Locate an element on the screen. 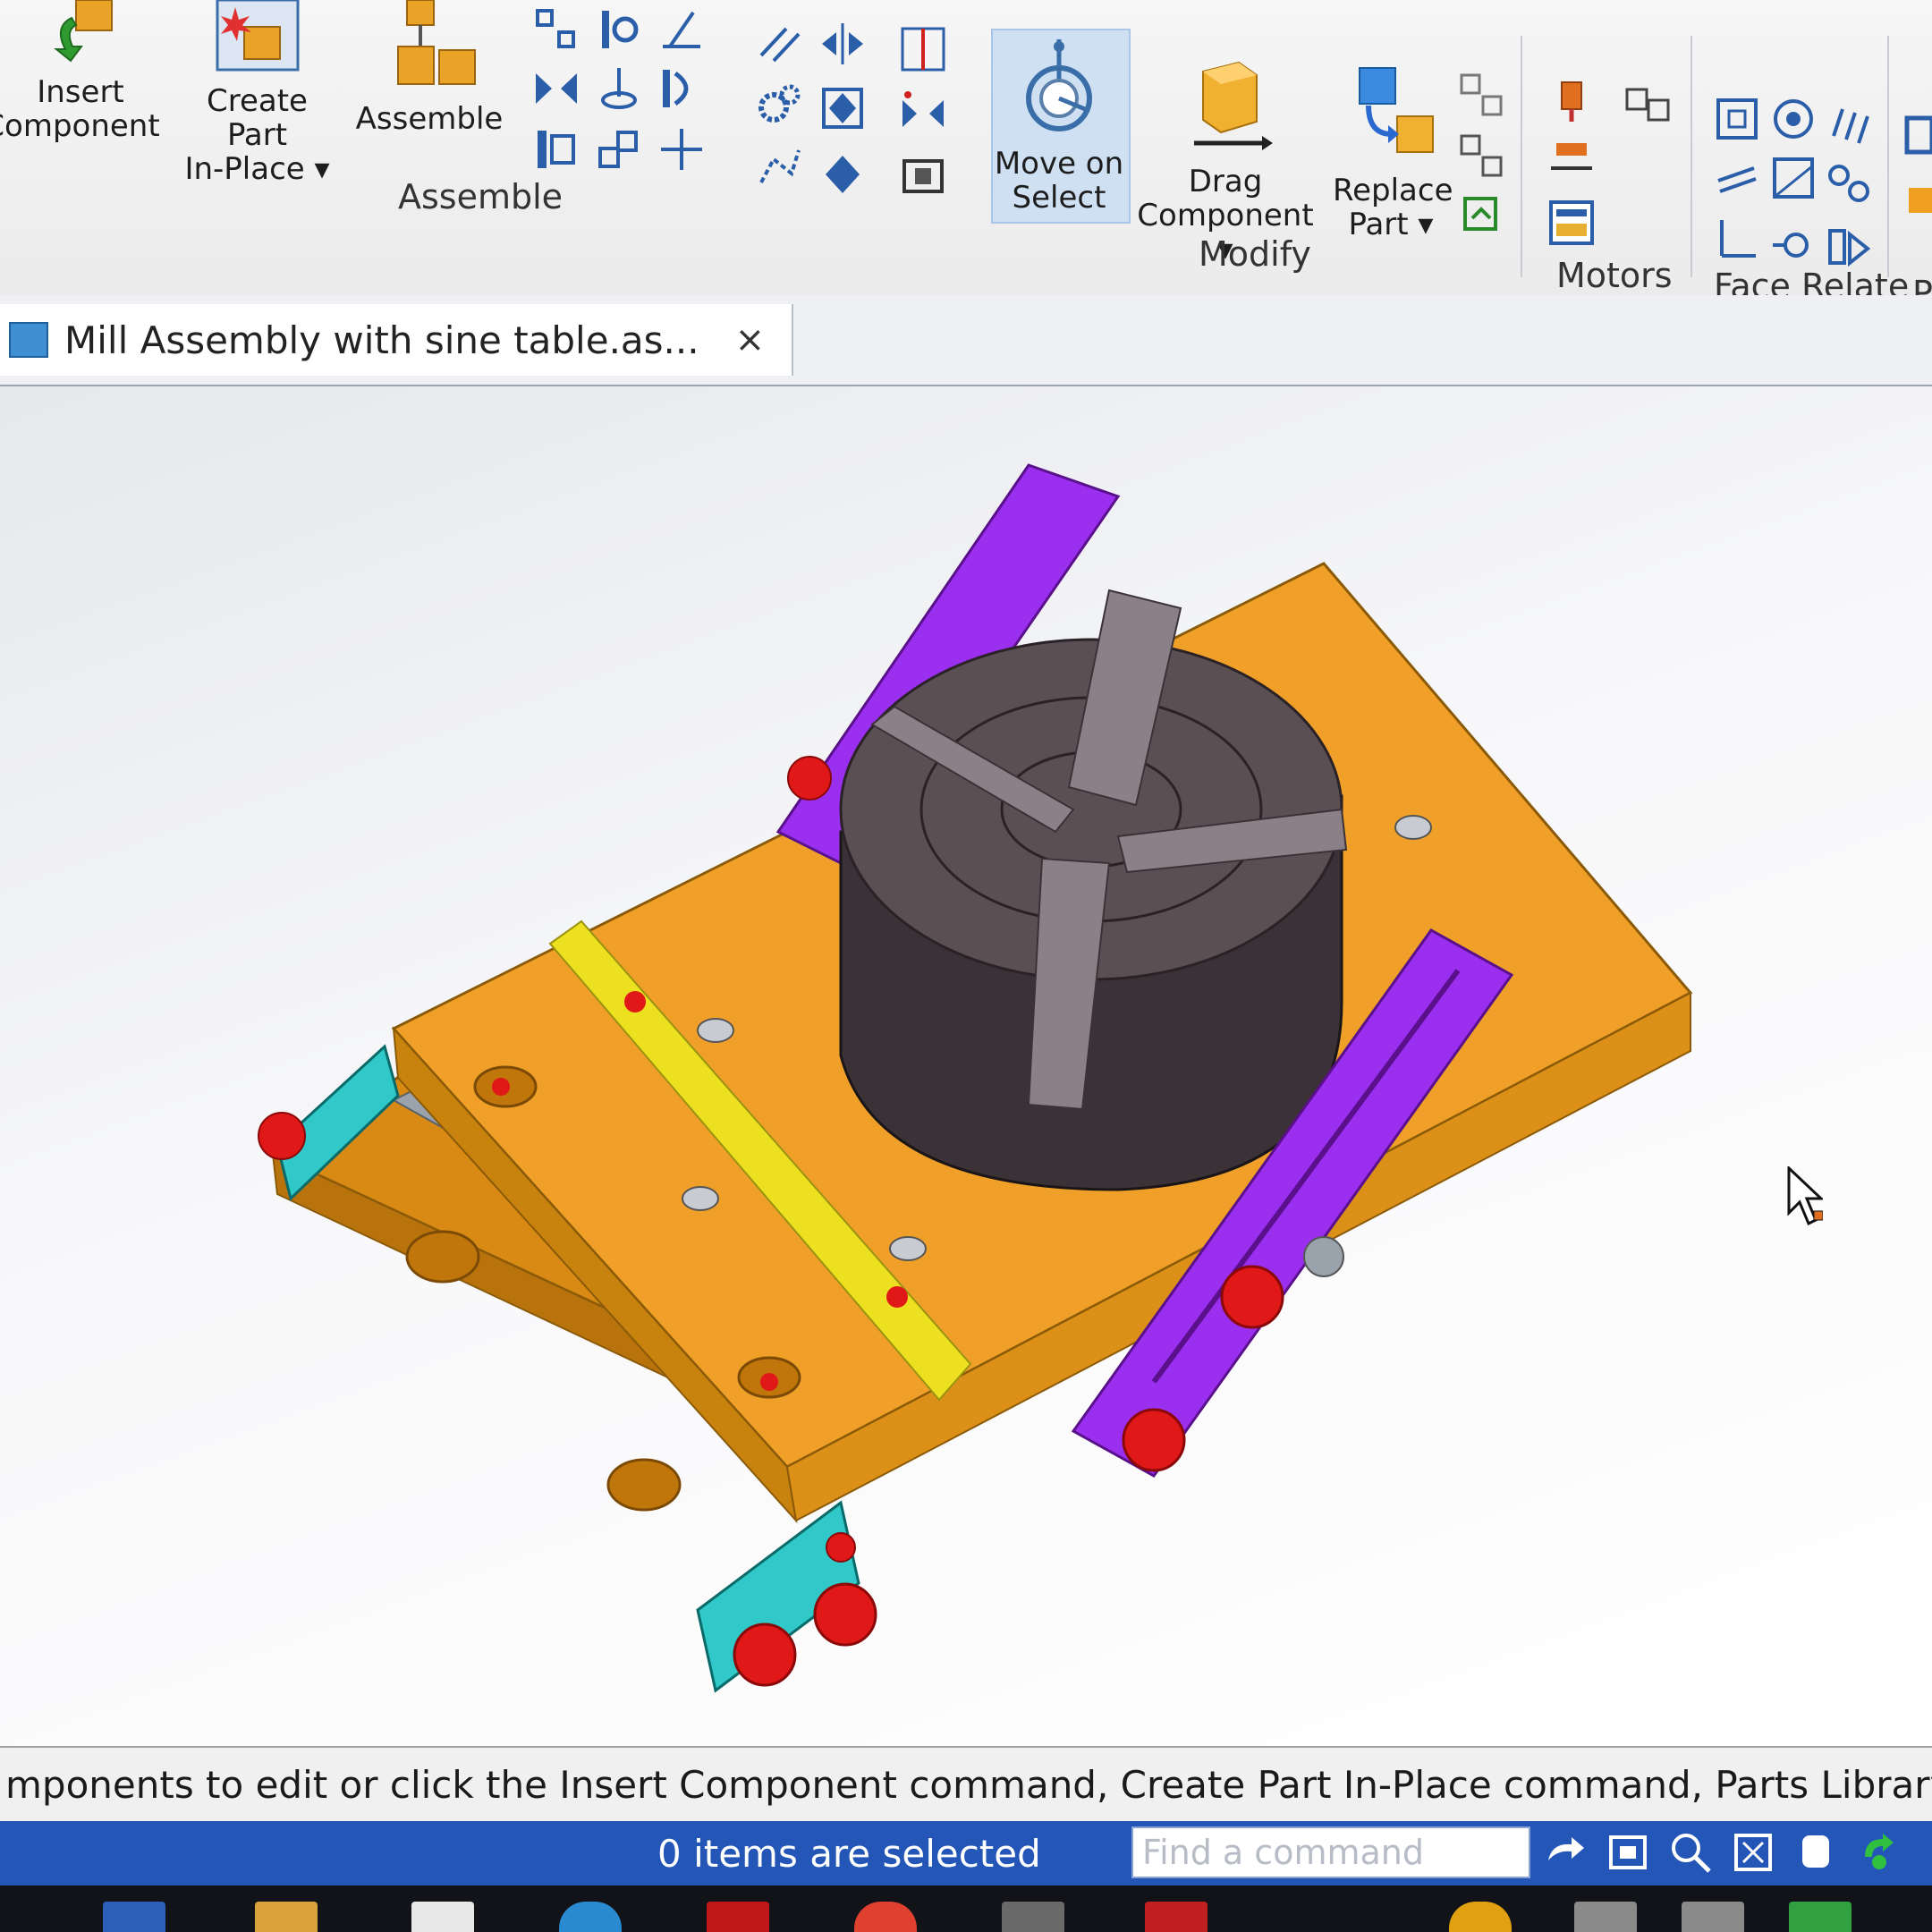  rotate-view-icon is located at coordinates (1878, 1852).